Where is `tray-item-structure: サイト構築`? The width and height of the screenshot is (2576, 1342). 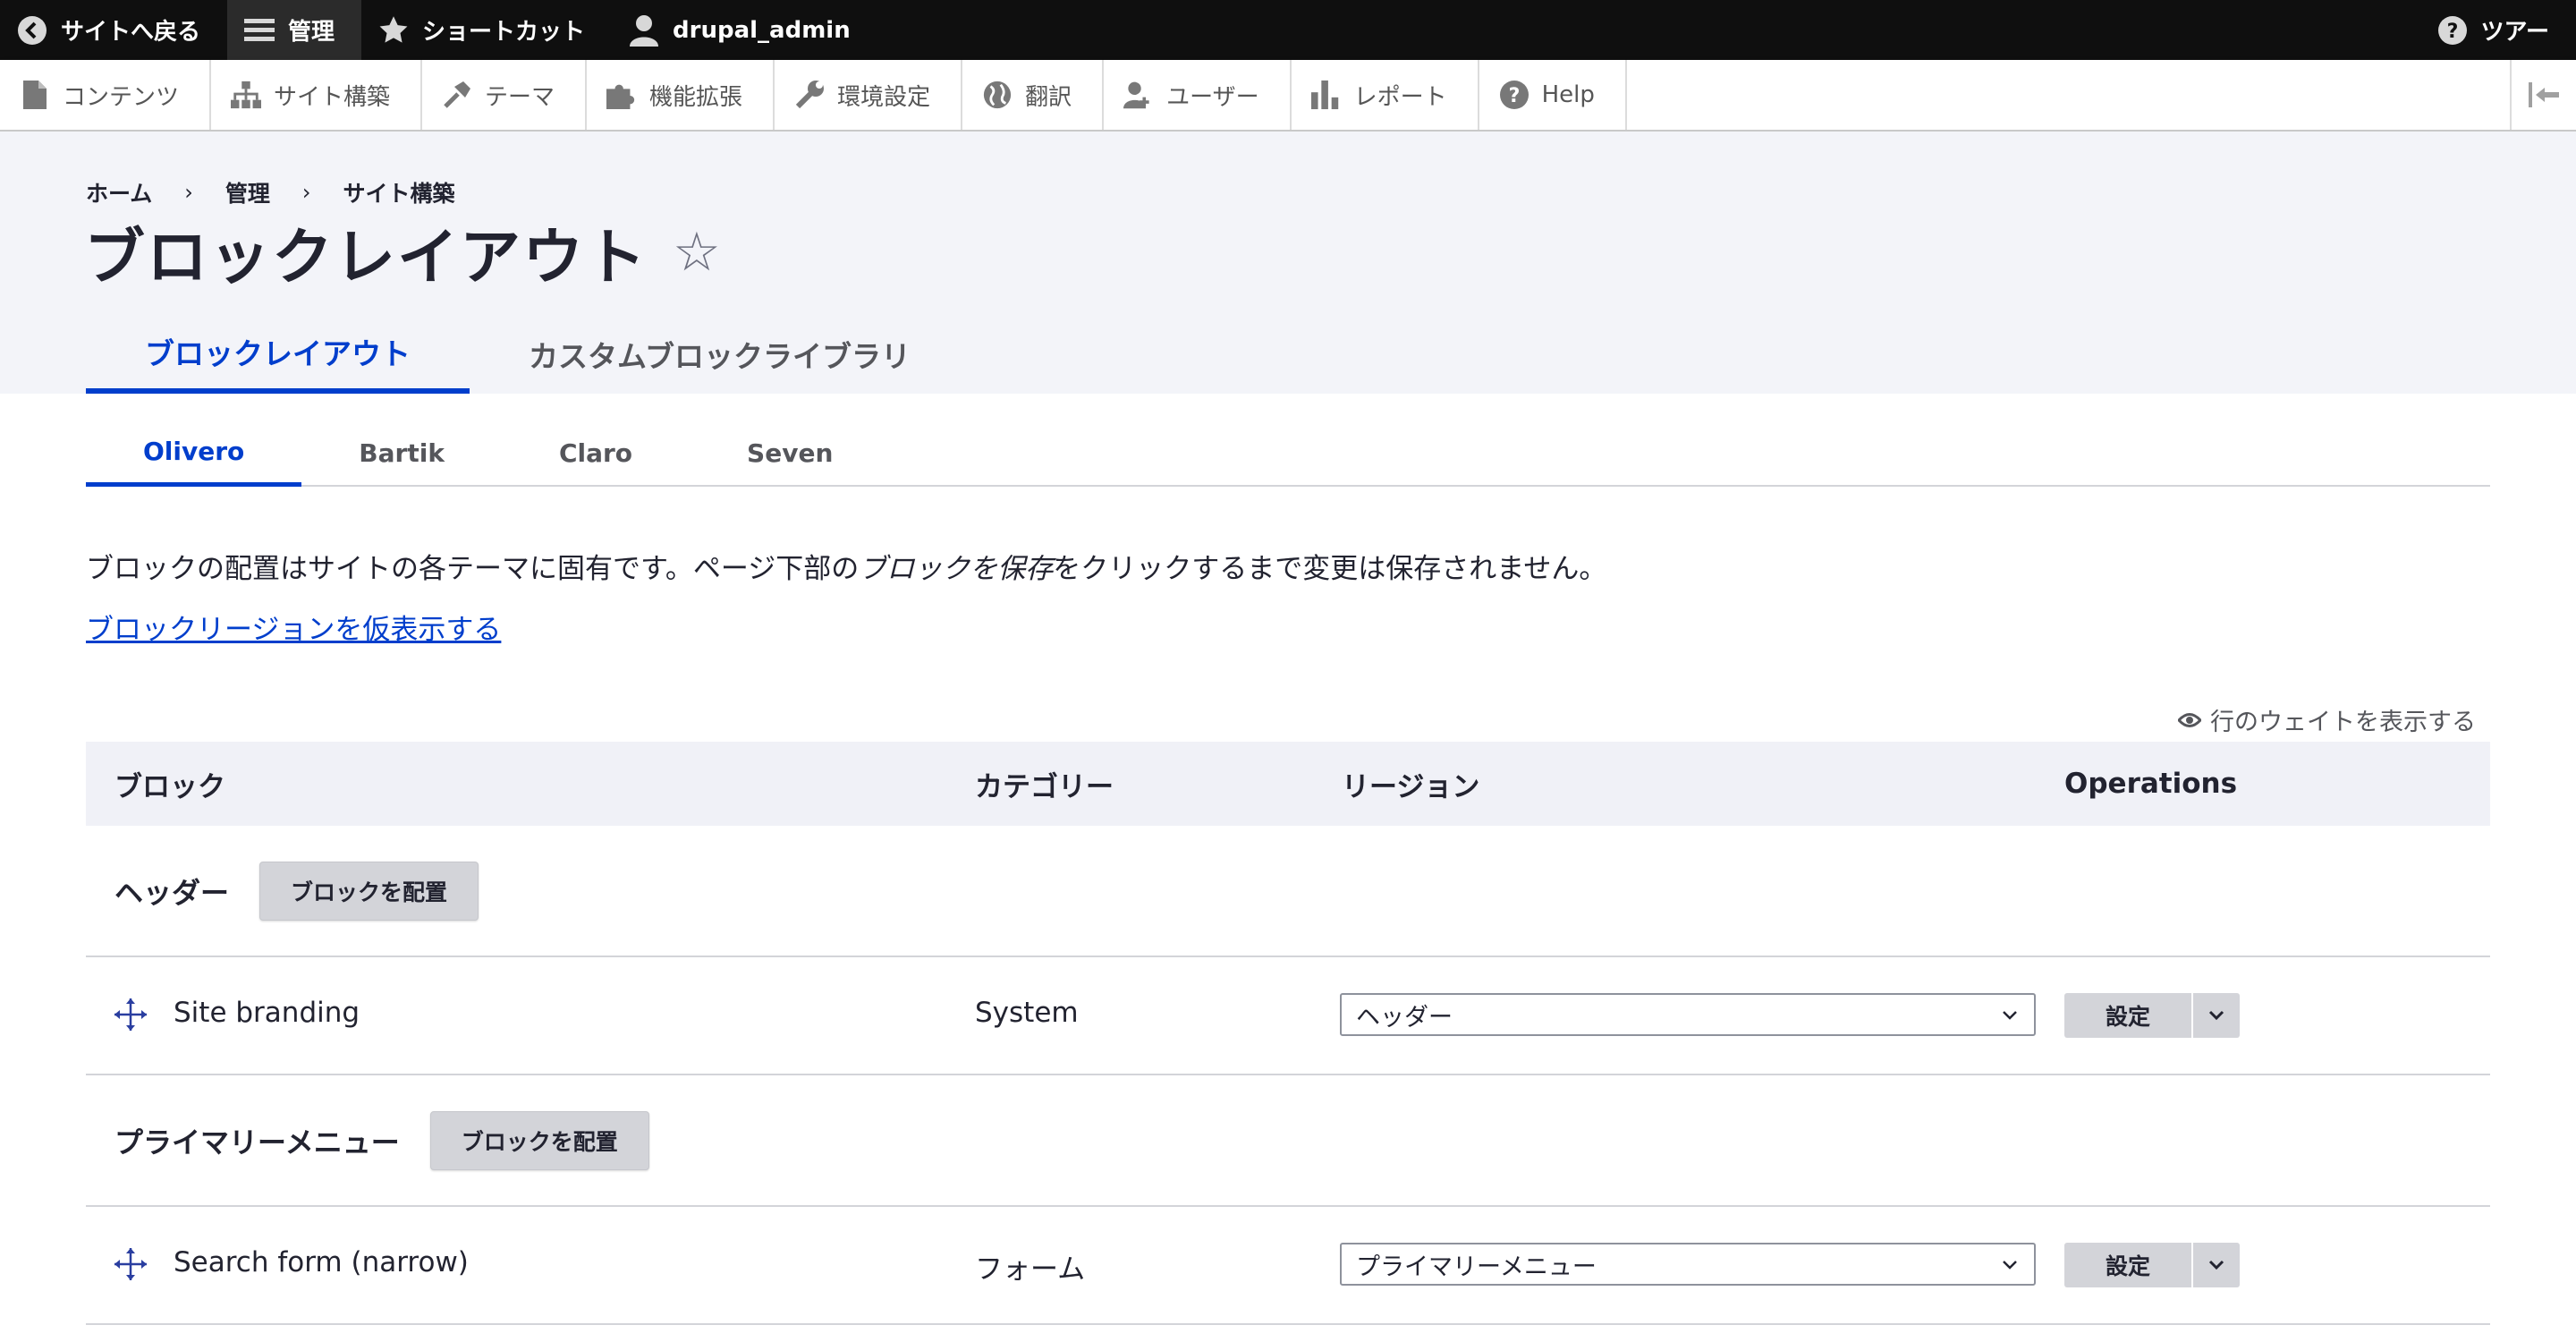
tray-item-structure: サイト構築 is located at coordinates (317, 95).